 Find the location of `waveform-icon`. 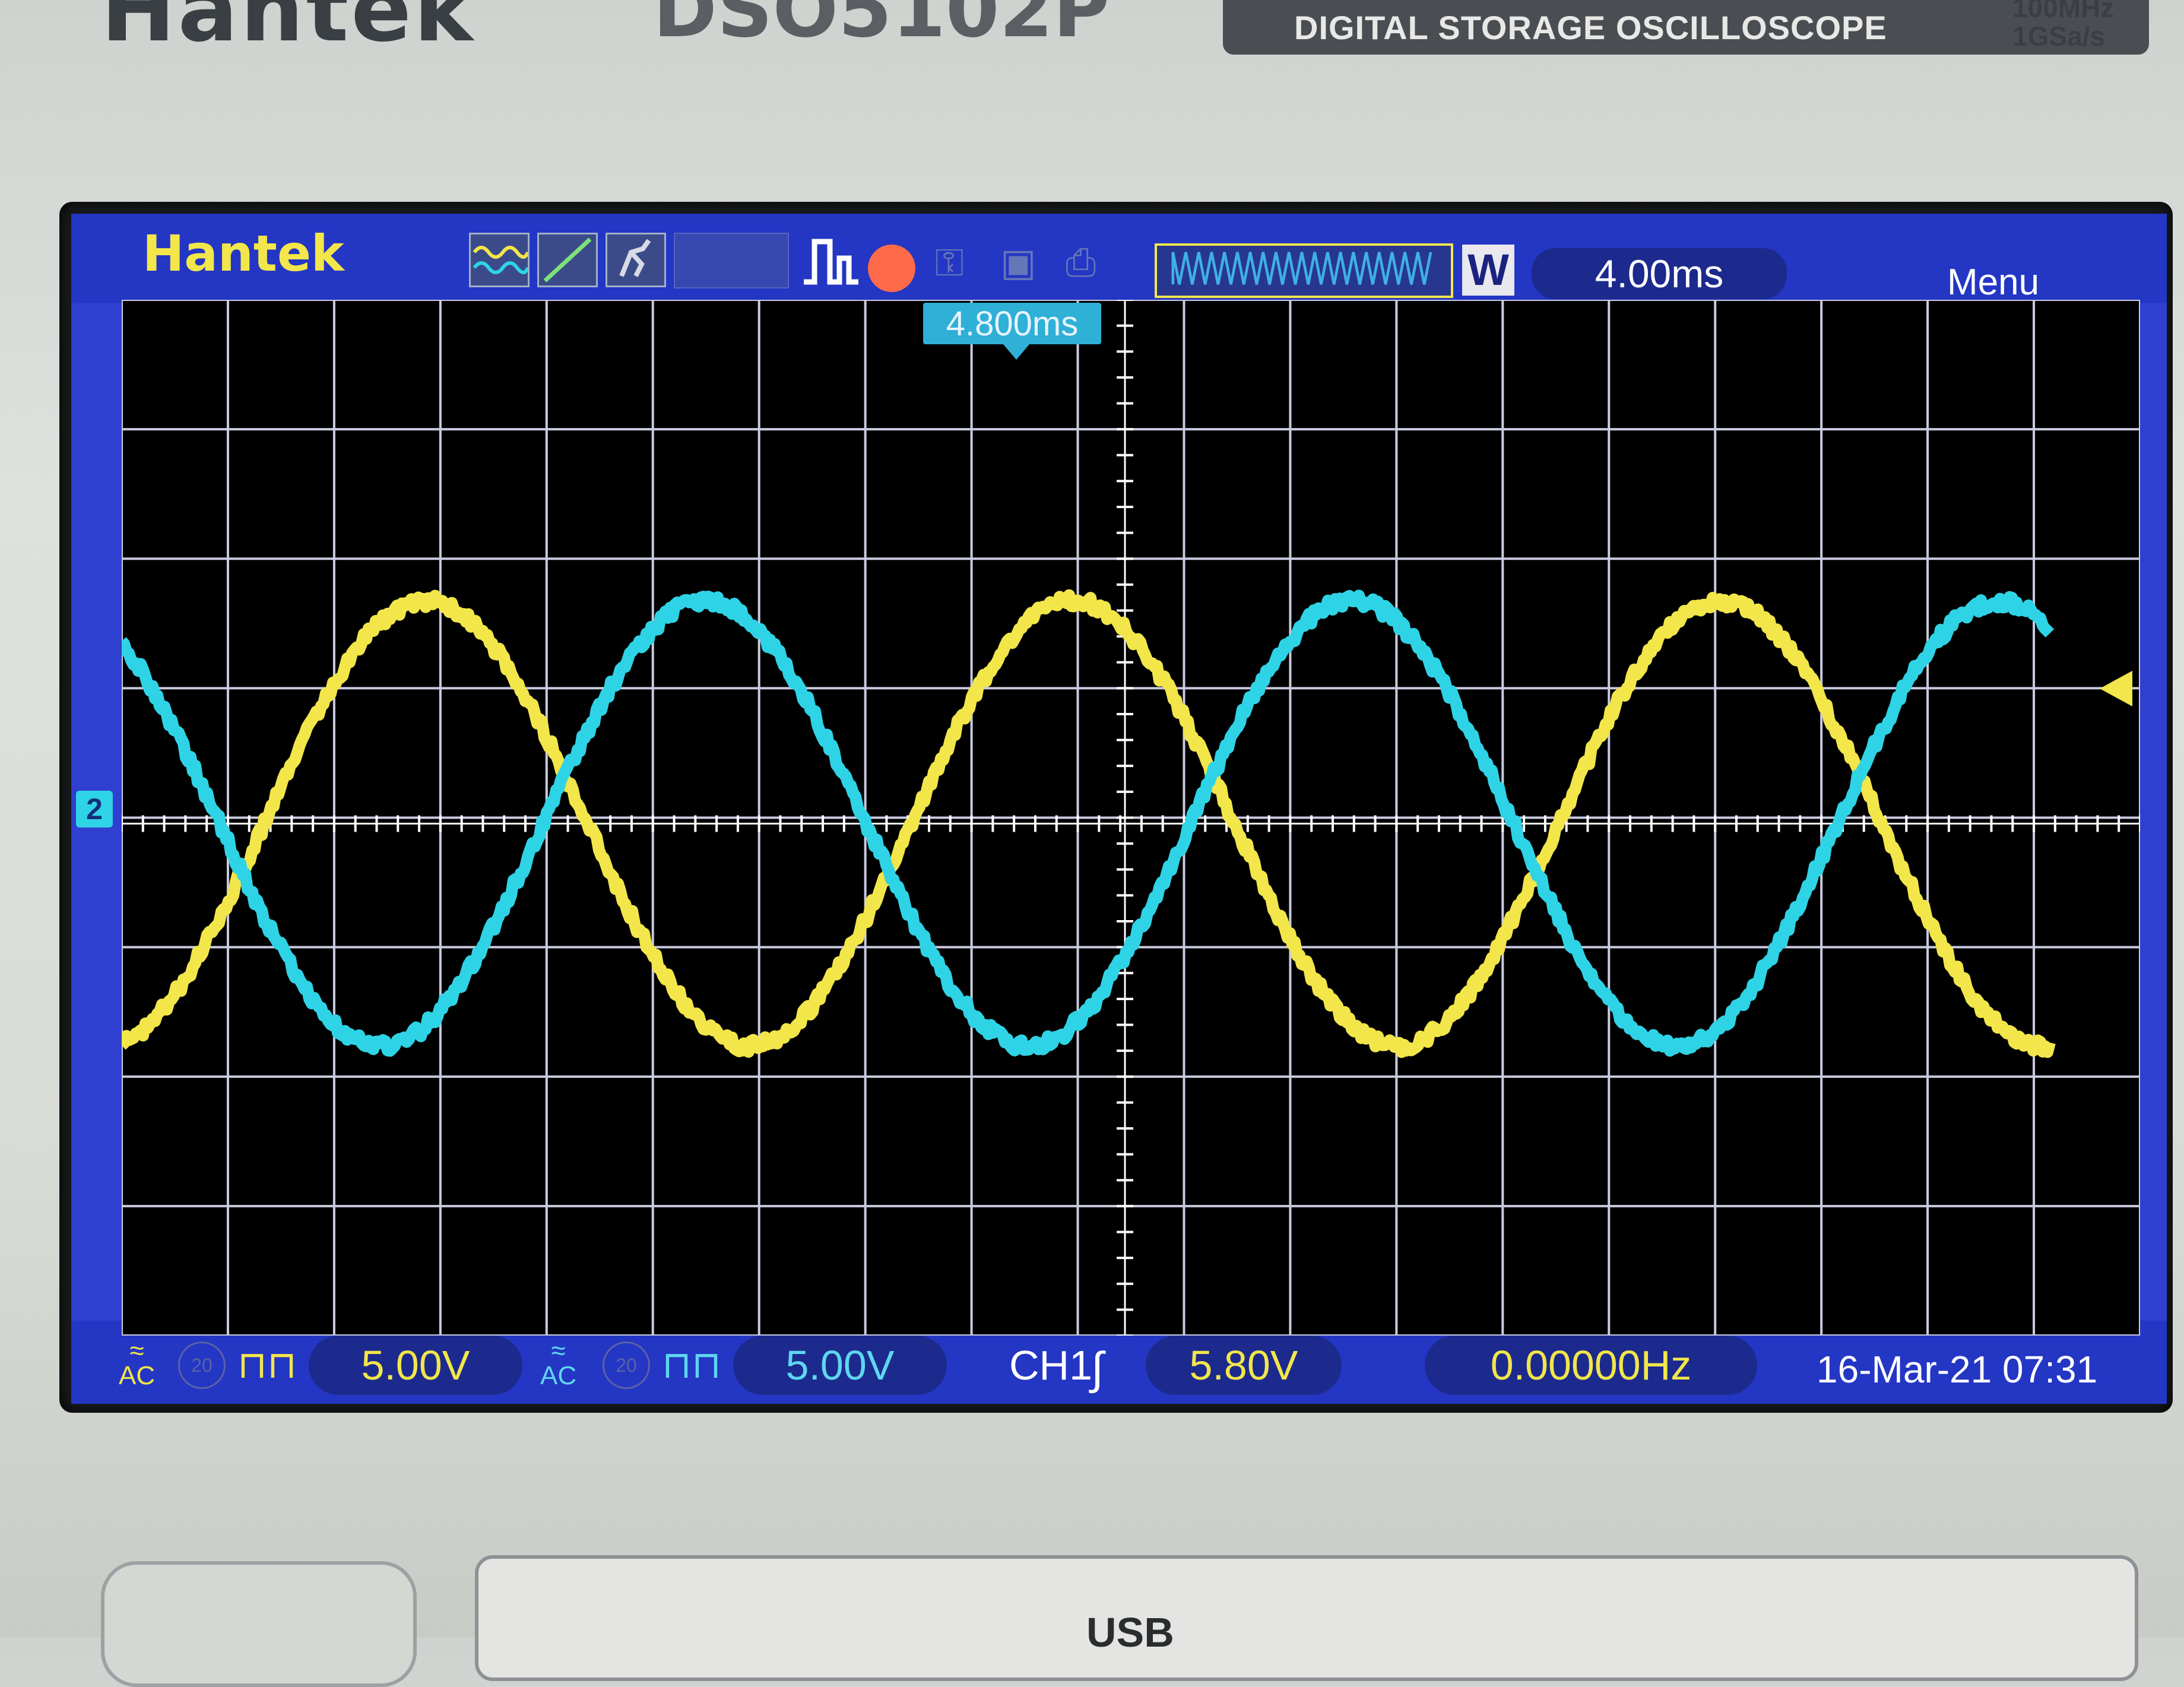

waveform-icon is located at coordinates (499, 260).